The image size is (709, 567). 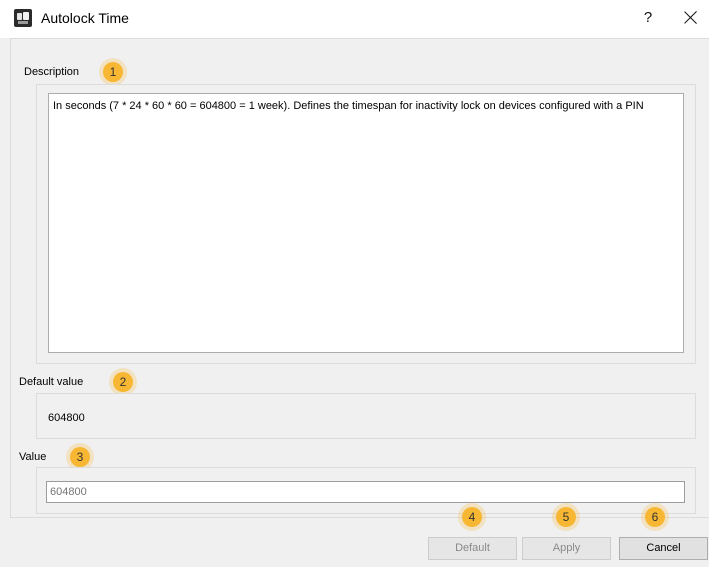 What do you see at coordinates (566, 548) in the screenshot?
I see `apply-button: Apply` at bounding box center [566, 548].